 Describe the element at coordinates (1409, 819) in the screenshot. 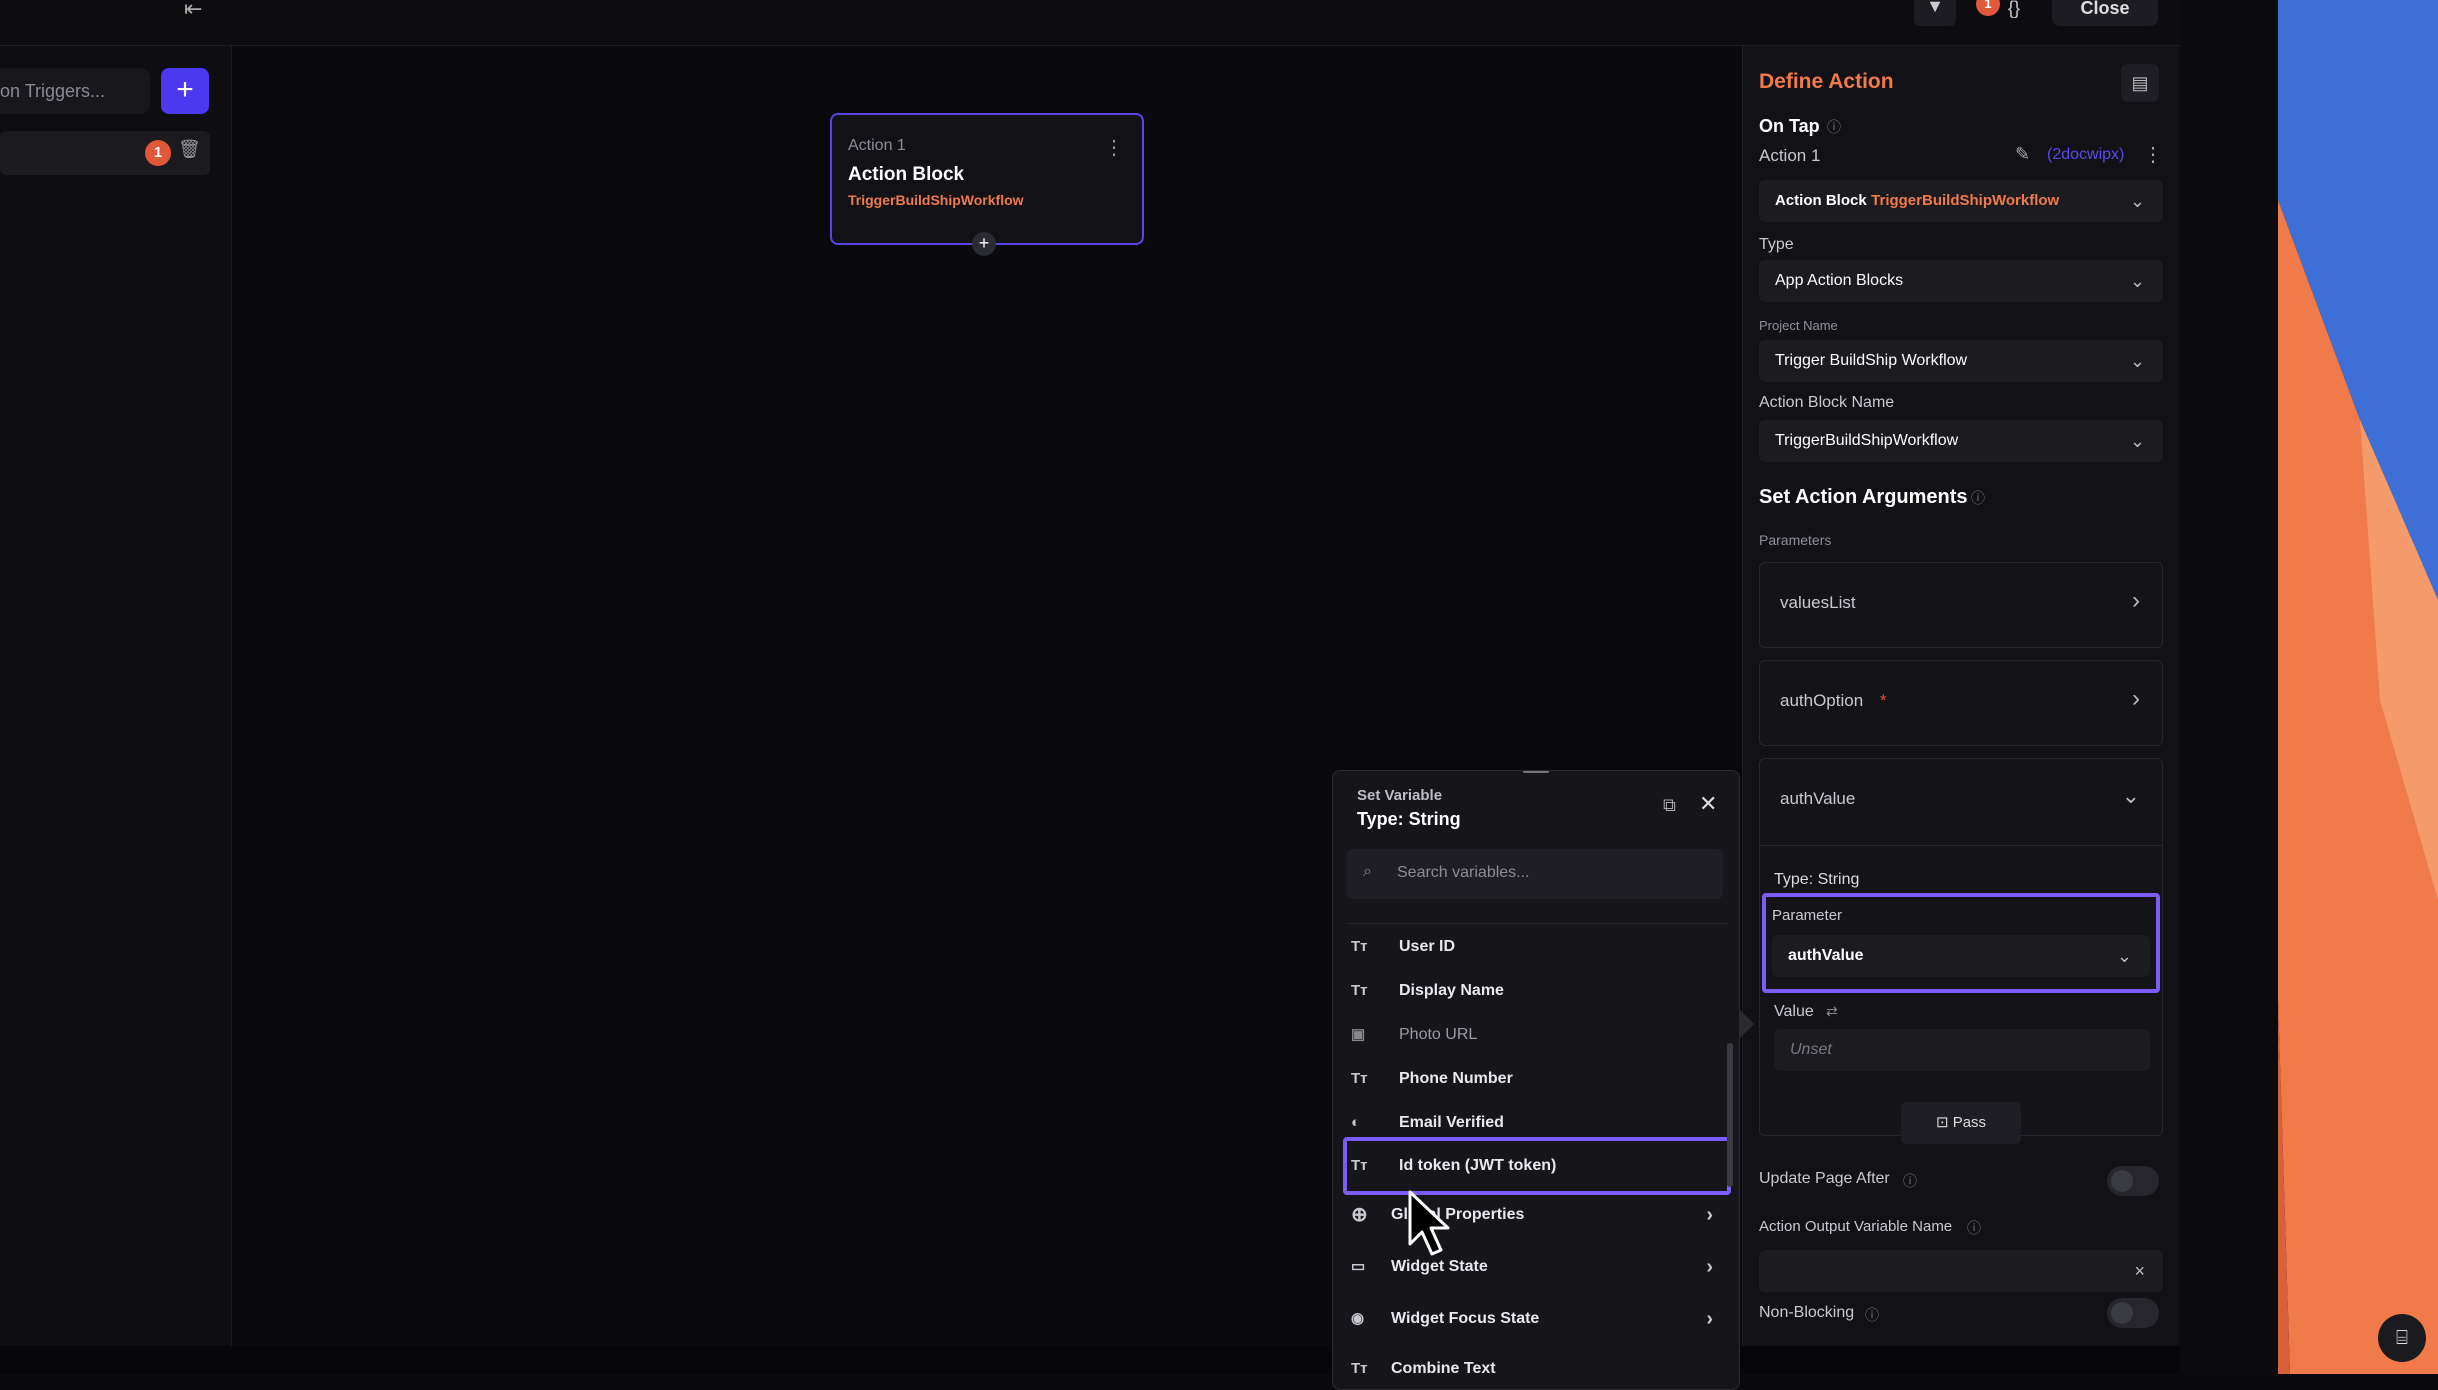

I see `popup-type: Type: String` at that location.